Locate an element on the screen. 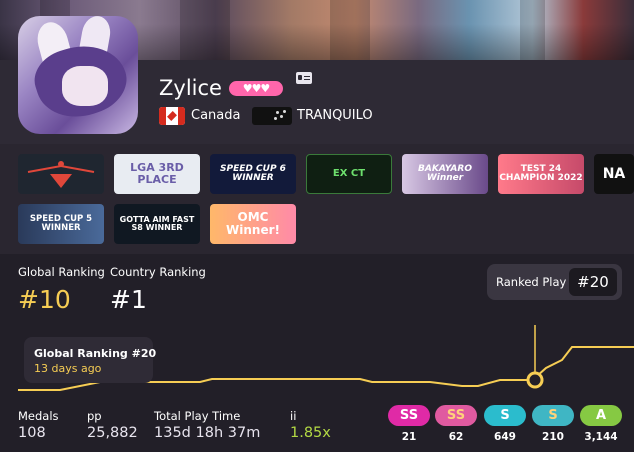 This screenshot has width=634, height=452. badge-test-champion: TEST 24 CHAMPION 2022 is located at coordinates (541, 174).